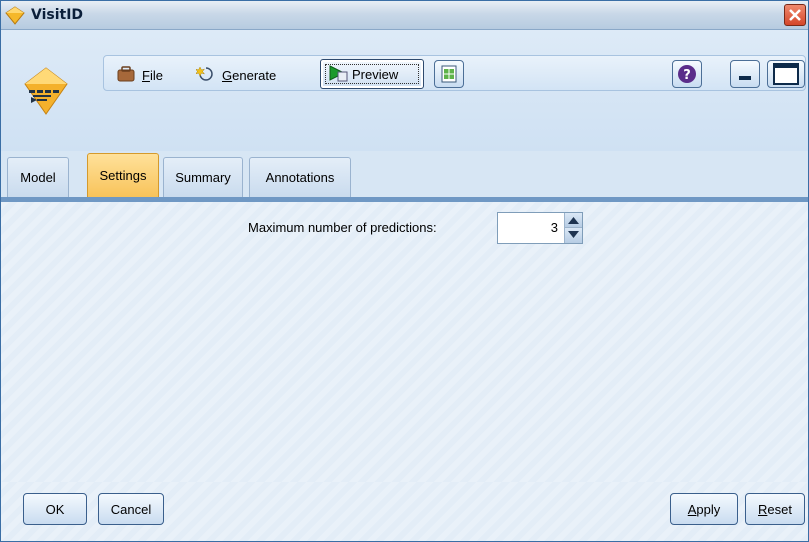 The image size is (809, 542). What do you see at coordinates (795, 15) in the screenshot?
I see `close-button` at bounding box center [795, 15].